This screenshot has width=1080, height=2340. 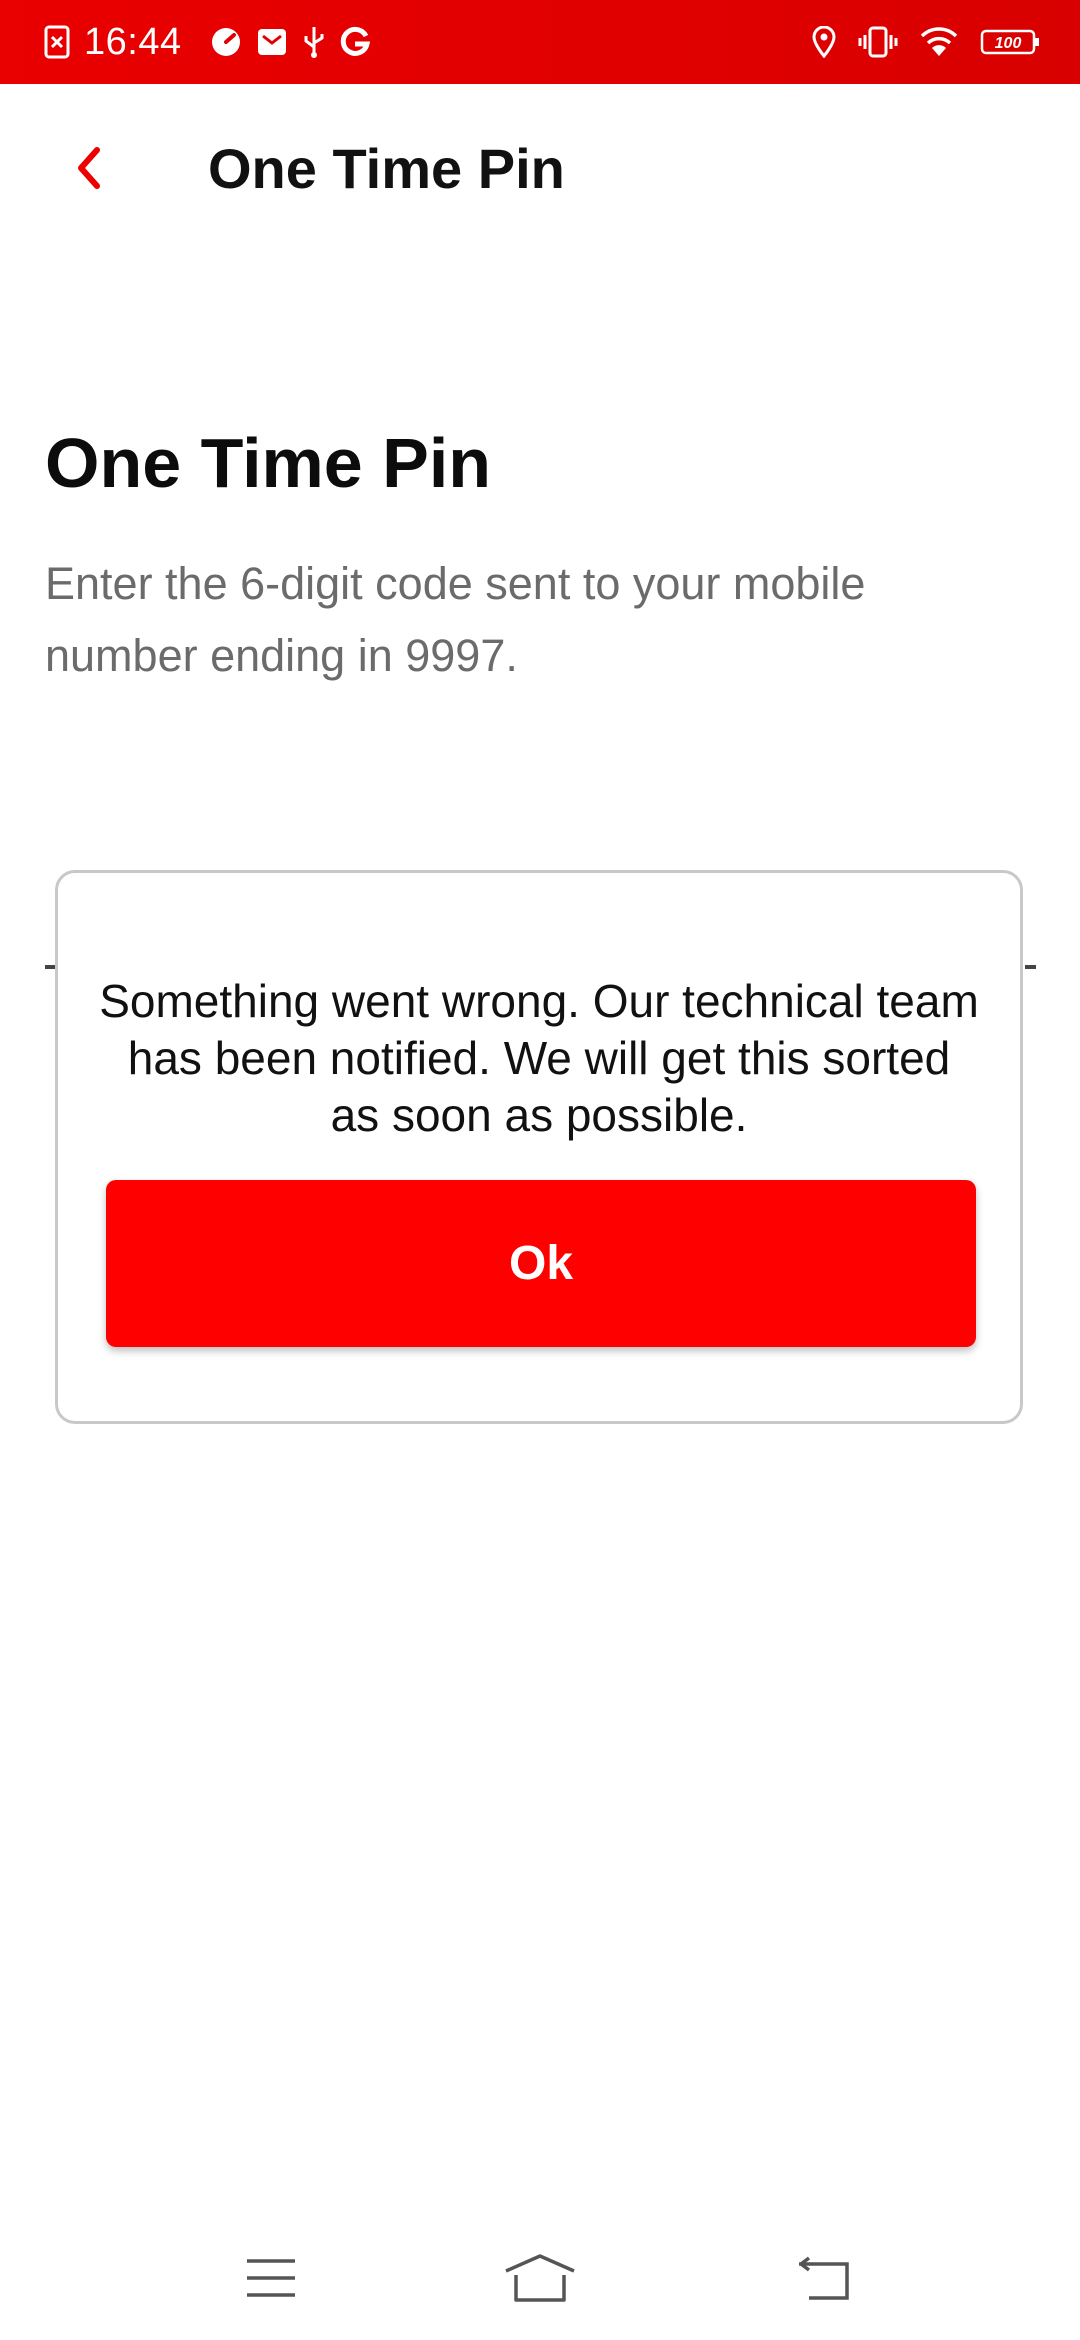 I want to click on back-icon, so click(x=825, y=2280).